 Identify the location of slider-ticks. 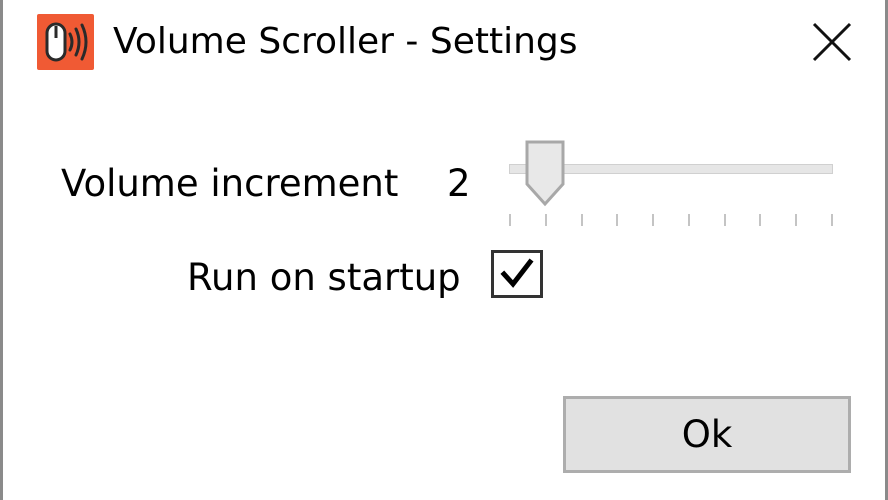
(671, 220).